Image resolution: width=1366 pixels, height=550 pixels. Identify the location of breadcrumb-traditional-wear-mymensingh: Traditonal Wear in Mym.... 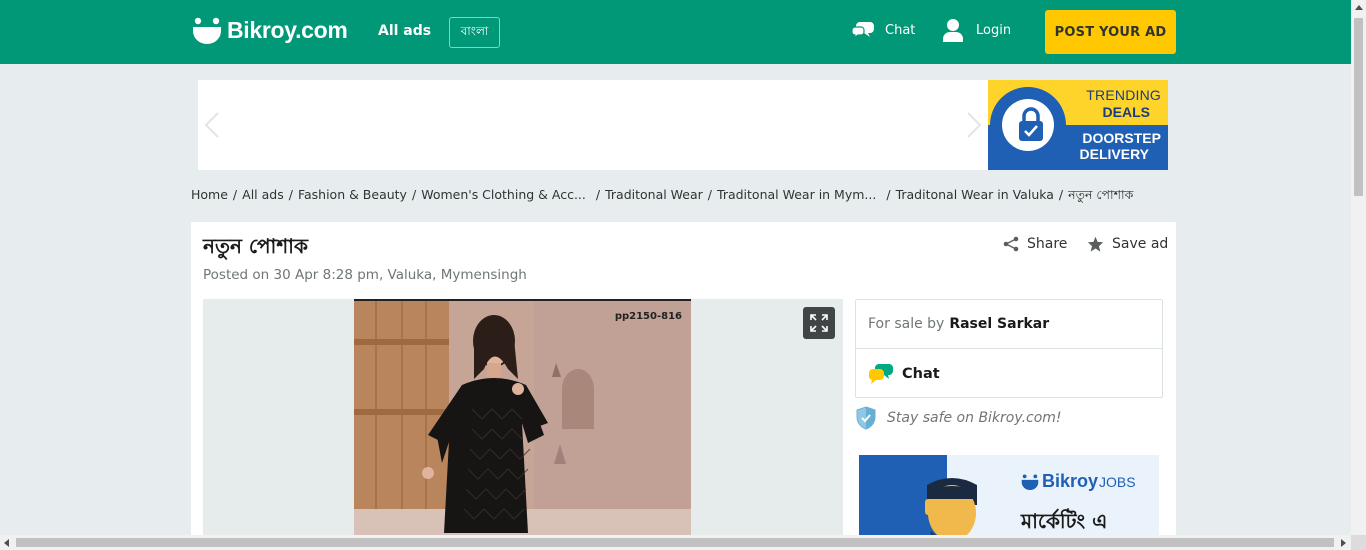
(796, 194).